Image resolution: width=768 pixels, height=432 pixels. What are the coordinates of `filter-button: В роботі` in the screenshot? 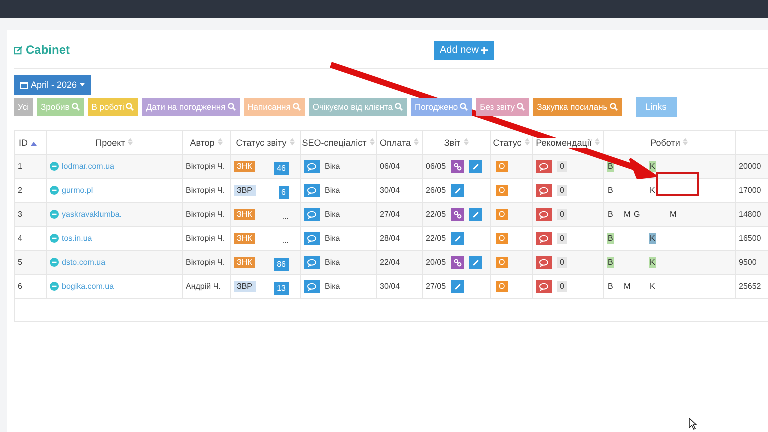 It's located at (113, 107).